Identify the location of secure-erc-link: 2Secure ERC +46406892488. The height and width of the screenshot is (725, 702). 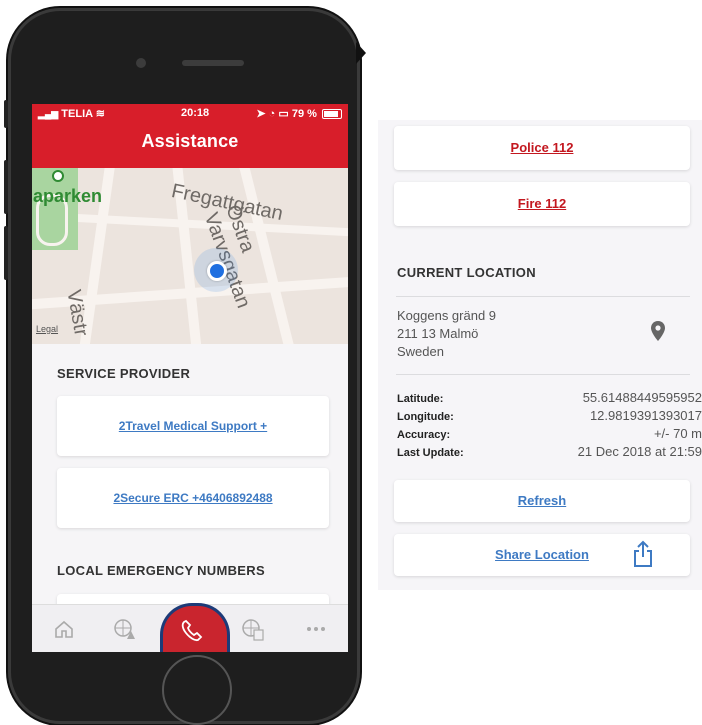
(192, 498).